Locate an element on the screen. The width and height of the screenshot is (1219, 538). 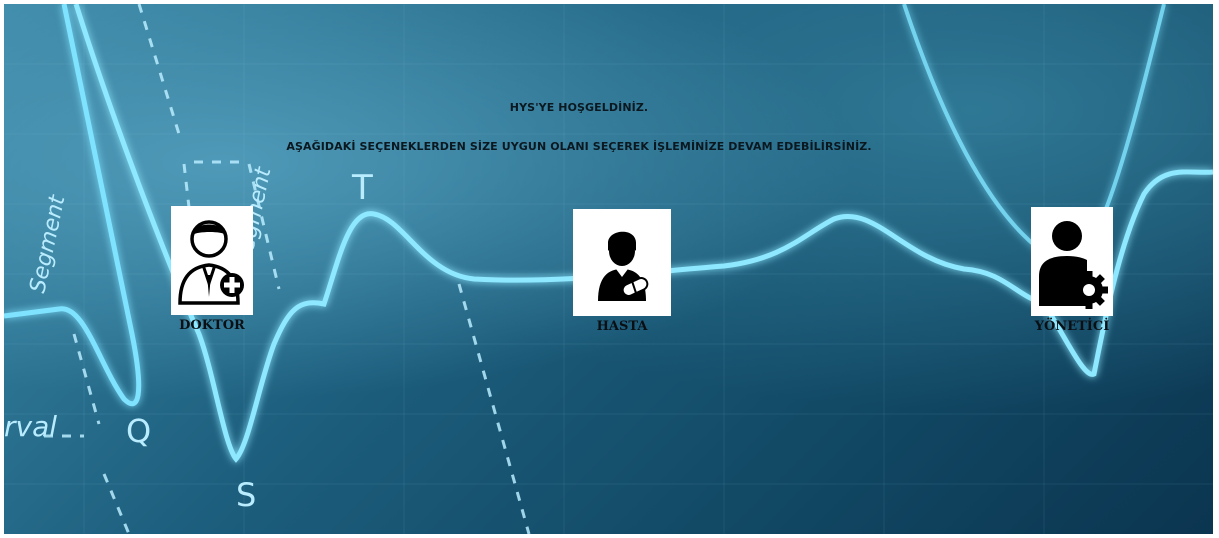
welcome-title: HYS'YE HOŞGELDİNİZ. is located at coordinates (579, 107).